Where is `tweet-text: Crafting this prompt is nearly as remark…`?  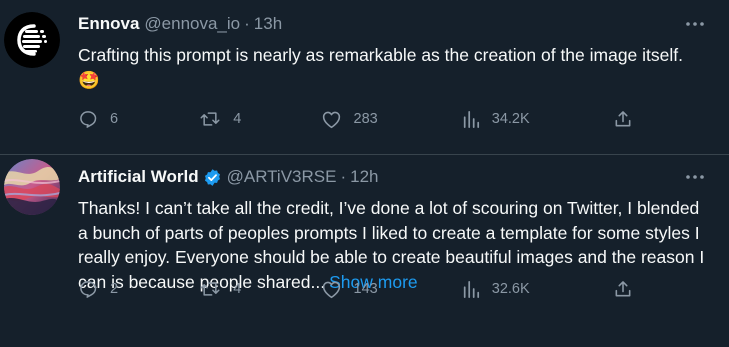 tweet-text: Crafting this prompt is nearly as remark… is located at coordinates (393, 67).